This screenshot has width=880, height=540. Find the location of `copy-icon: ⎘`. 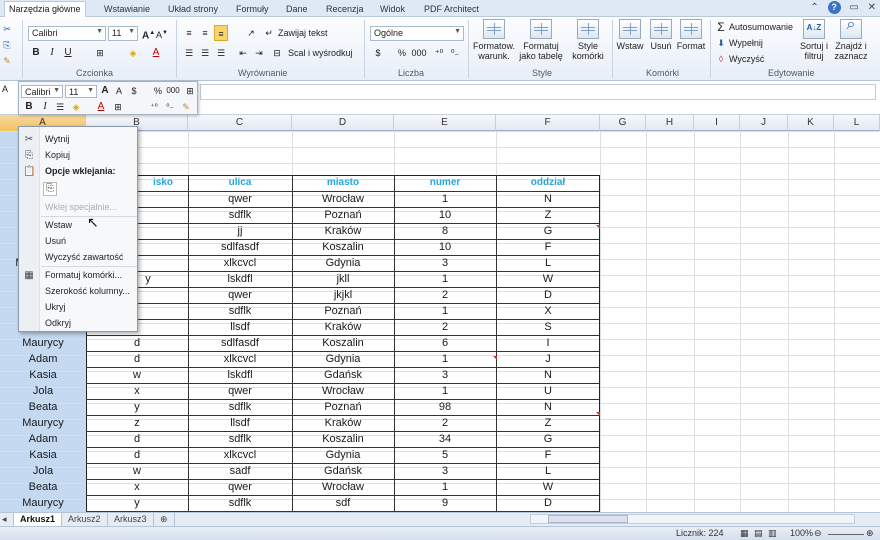

copy-icon: ⎘ is located at coordinates (7, 45).